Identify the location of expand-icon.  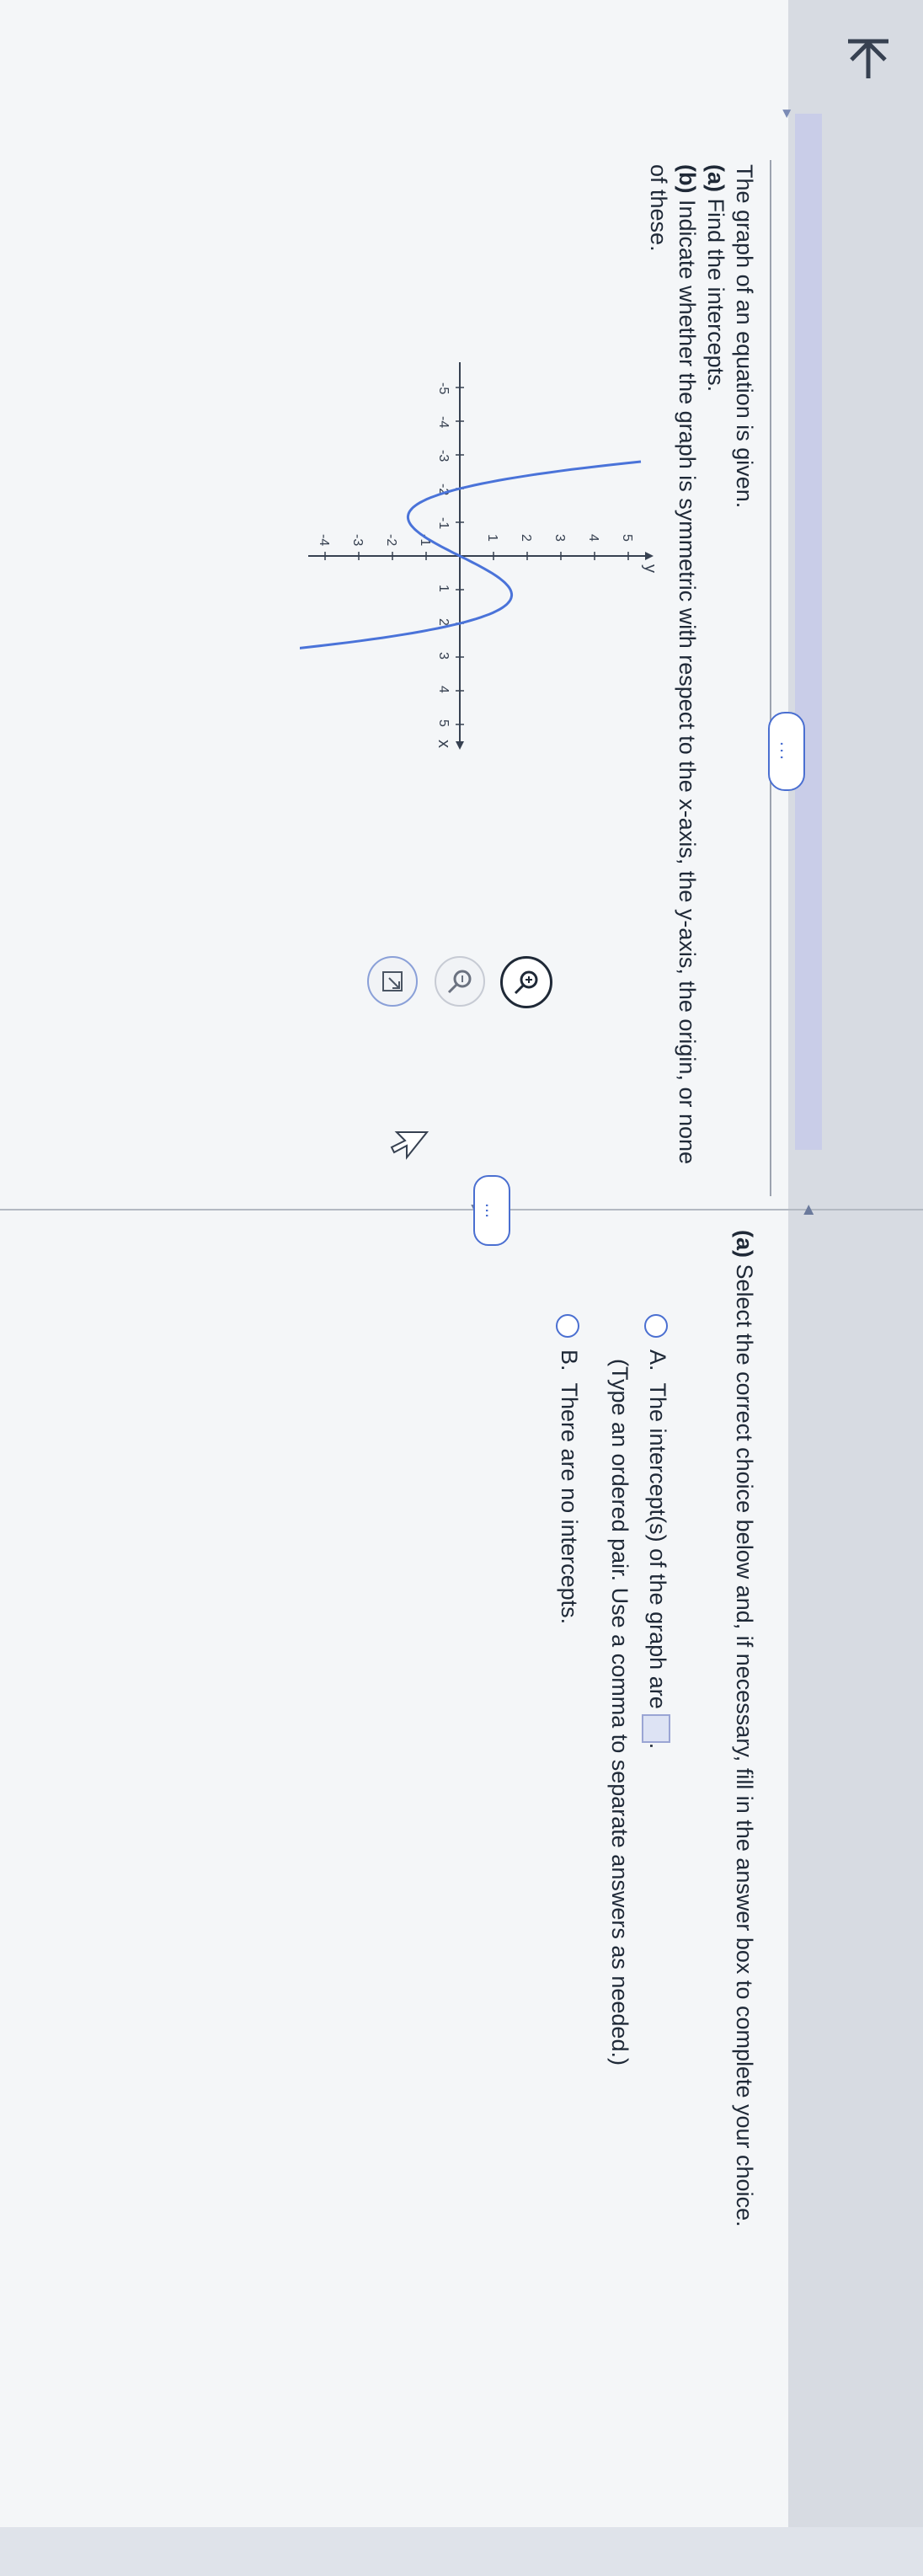
(392, 981).